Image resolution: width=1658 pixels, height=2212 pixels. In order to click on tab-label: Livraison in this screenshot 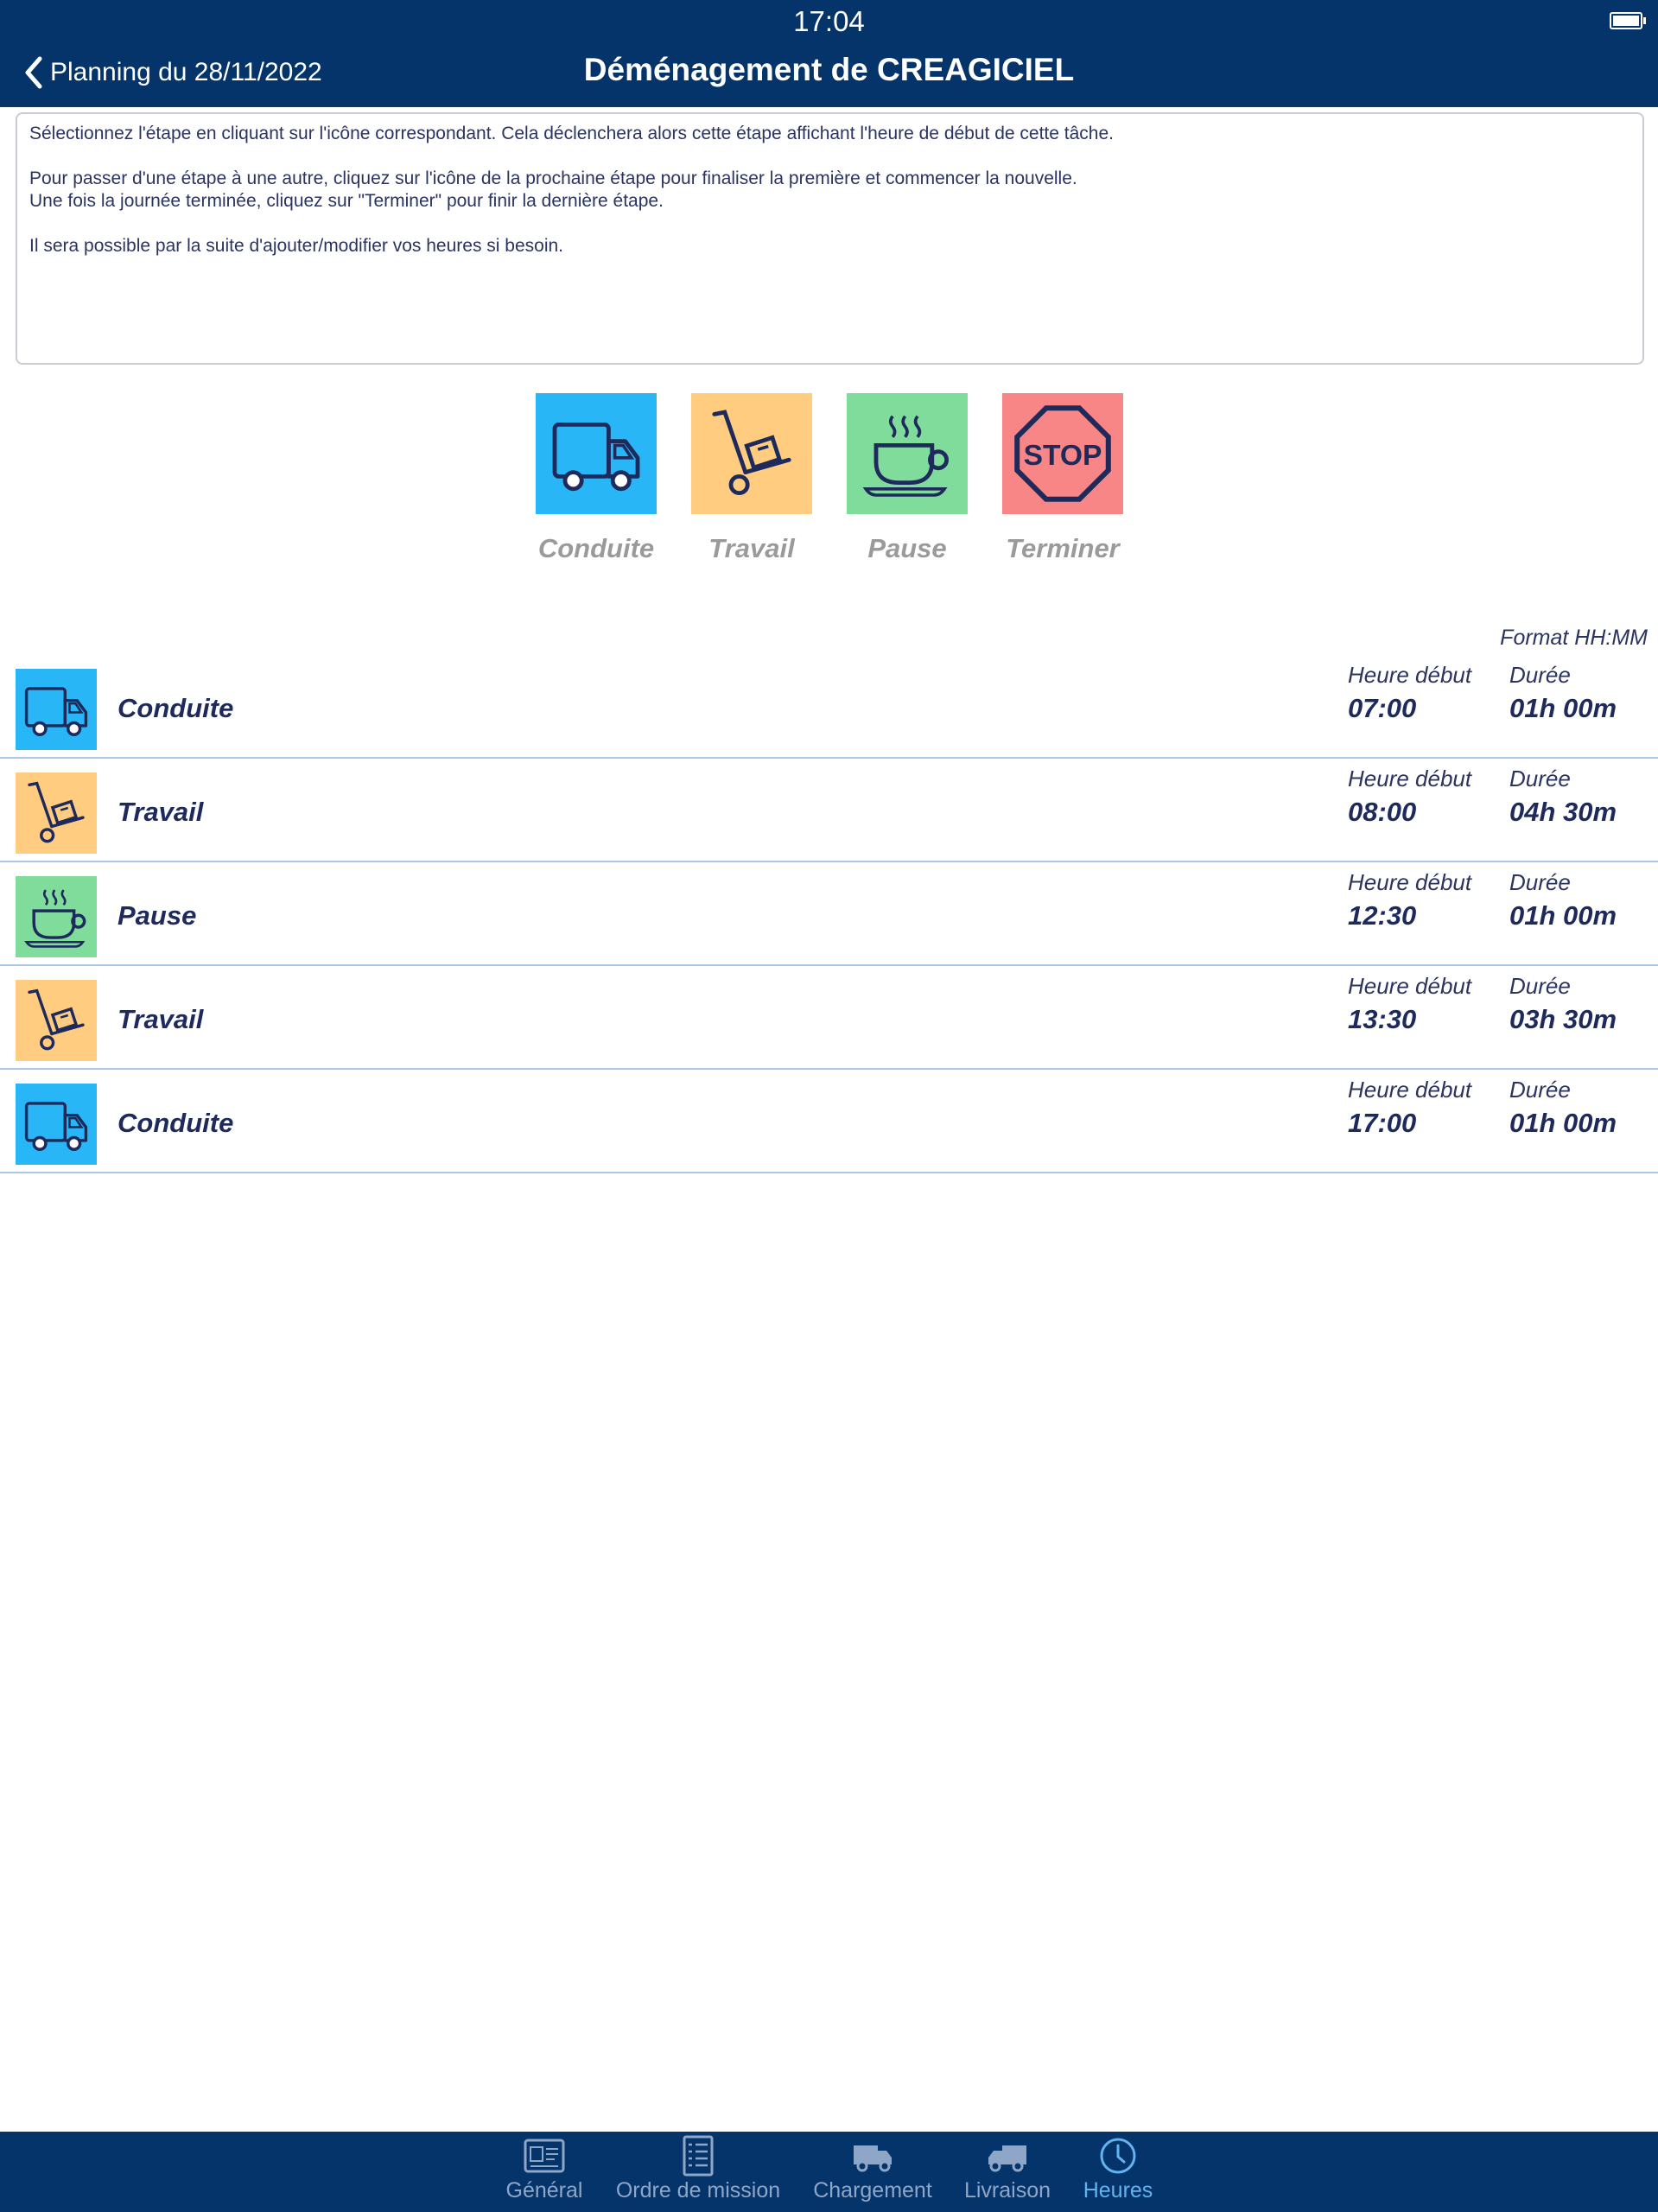, I will do `click(1007, 2190)`.